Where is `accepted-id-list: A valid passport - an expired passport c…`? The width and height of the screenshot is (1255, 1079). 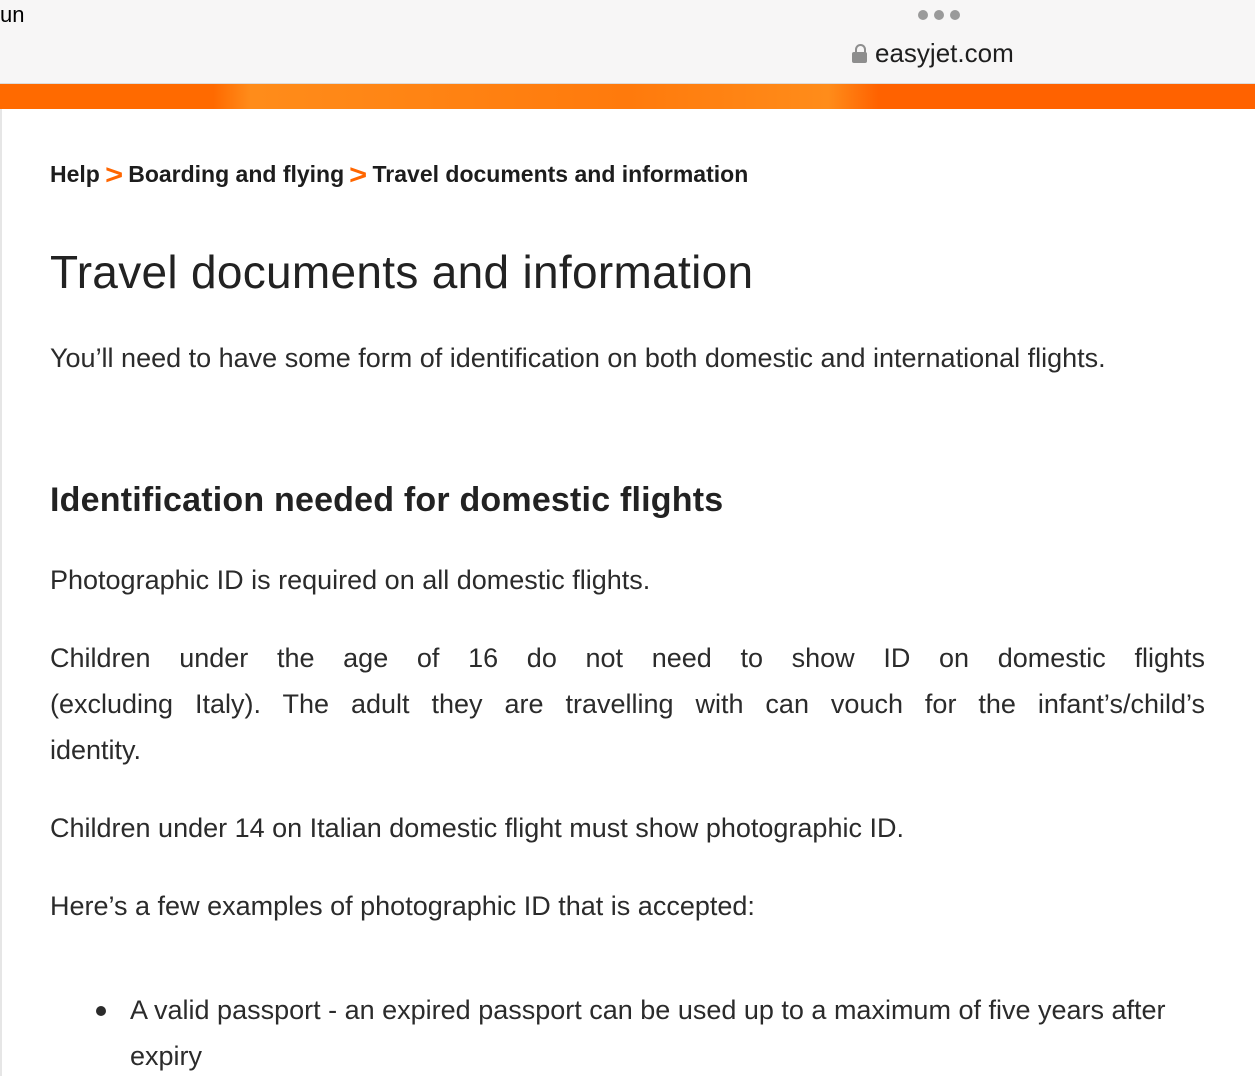 accepted-id-list: A valid passport - an expired passport c… is located at coordinates (630, 1033).